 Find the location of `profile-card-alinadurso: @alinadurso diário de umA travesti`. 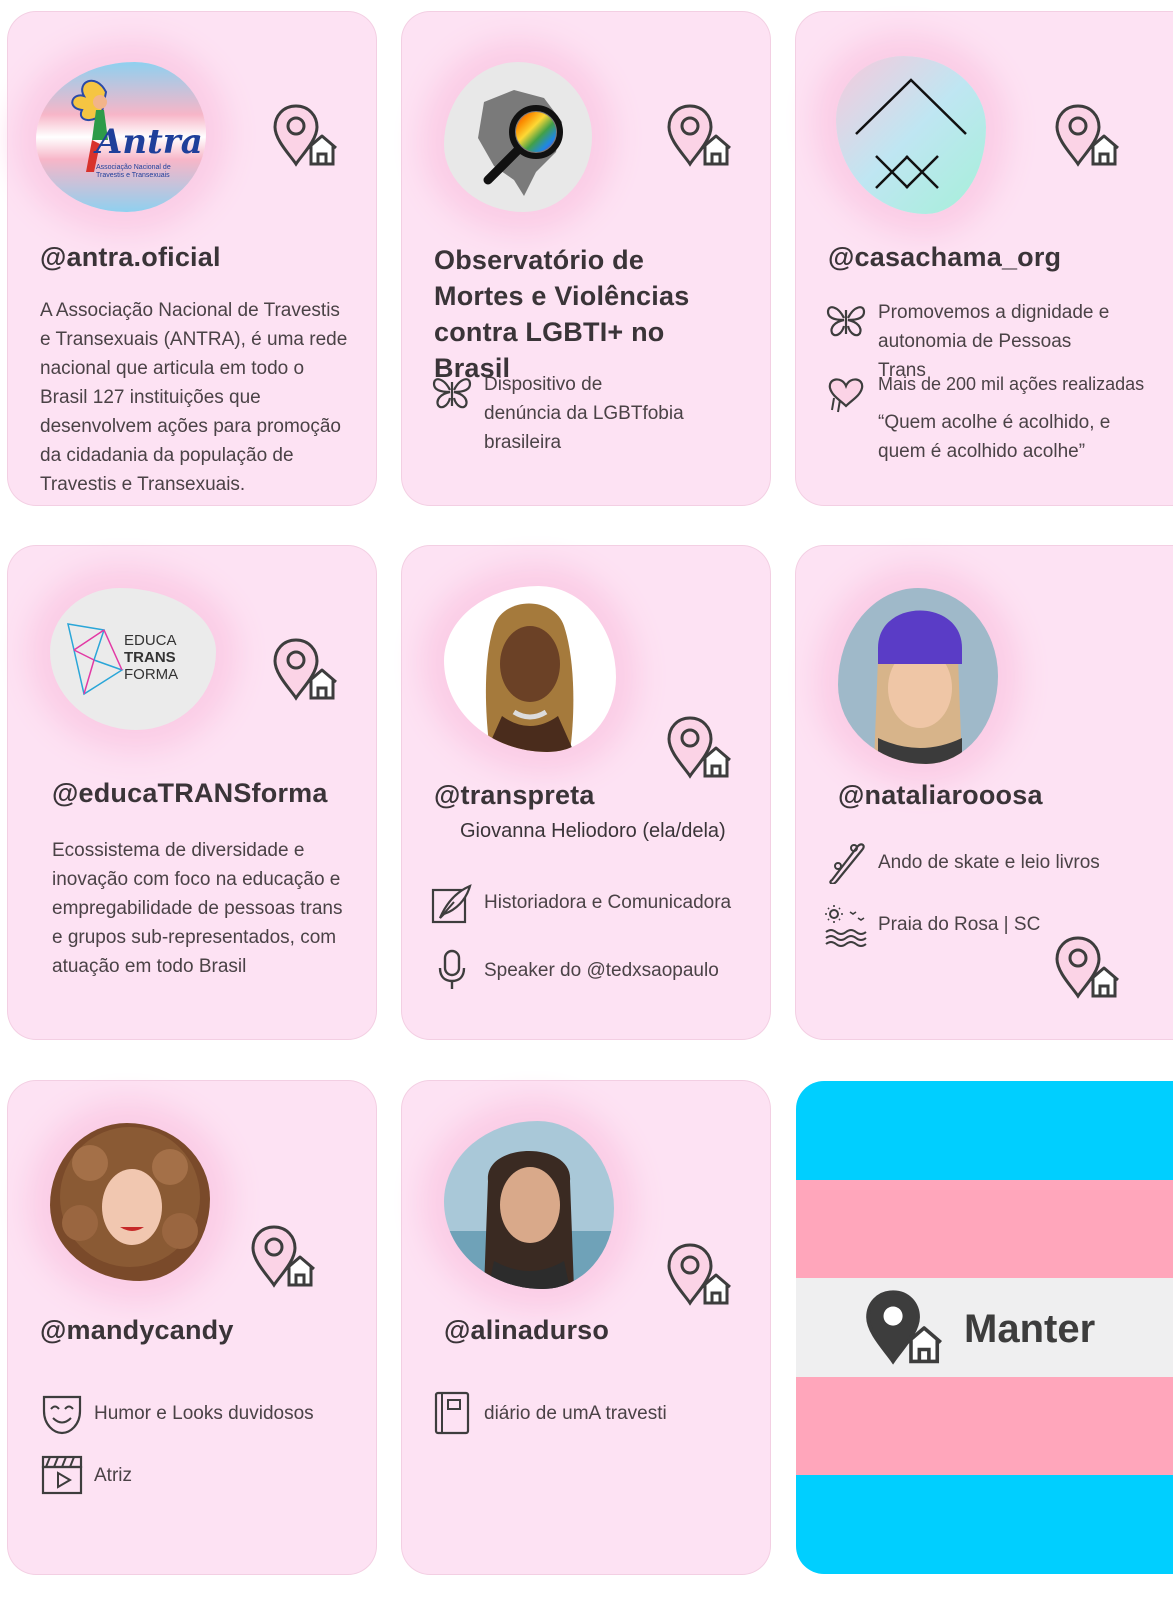

profile-card-alinadurso: @alinadurso diário de umA travesti is located at coordinates (586, 1327).